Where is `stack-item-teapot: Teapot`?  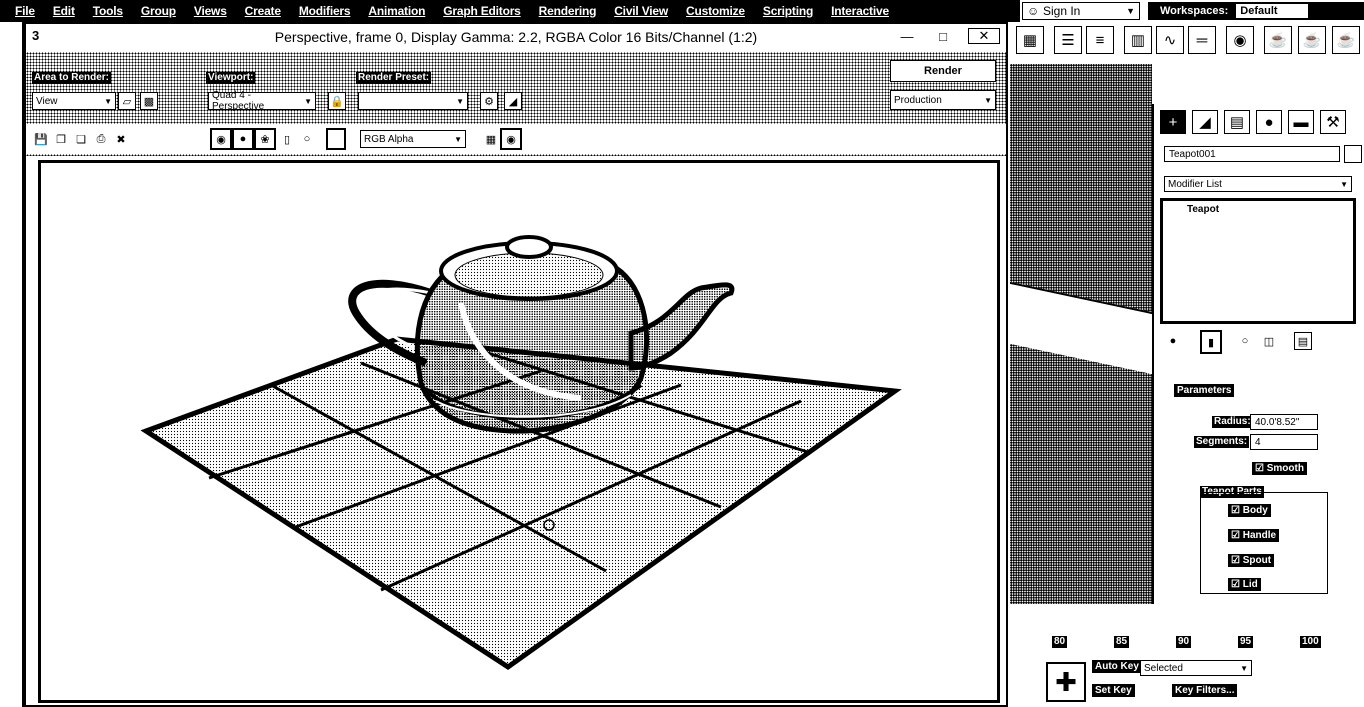
stack-item-teapot: Teapot is located at coordinates (1257, 210).